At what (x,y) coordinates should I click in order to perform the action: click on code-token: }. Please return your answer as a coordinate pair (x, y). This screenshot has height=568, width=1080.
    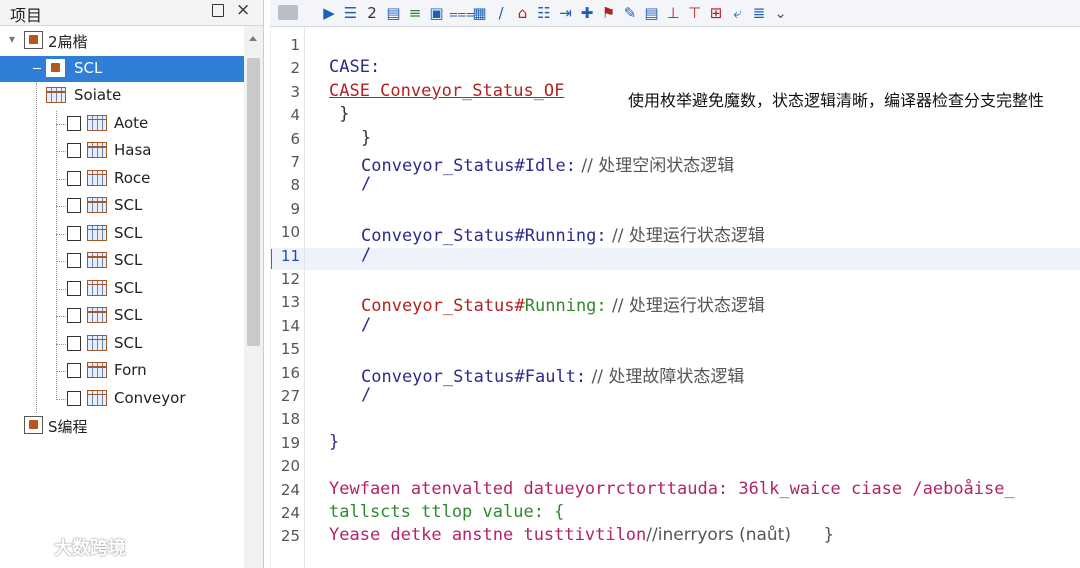
    Looking at the image, I should click on (339, 114).